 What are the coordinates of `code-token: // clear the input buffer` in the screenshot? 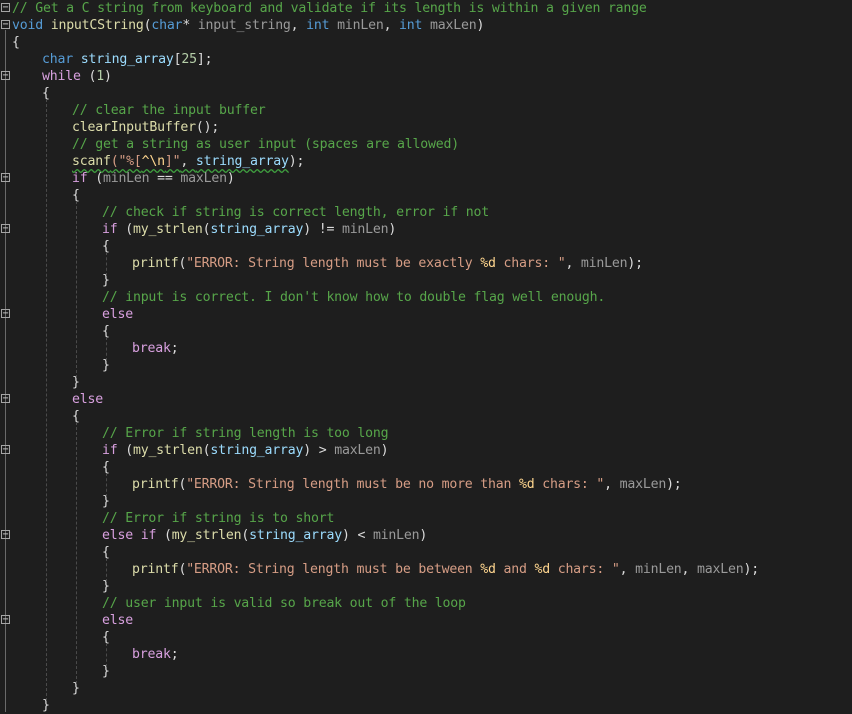 It's located at (169, 110).